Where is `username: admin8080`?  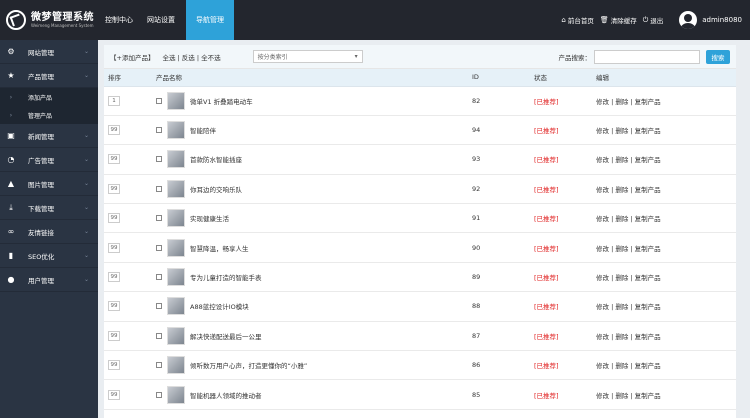 username: admin8080 is located at coordinates (722, 20).